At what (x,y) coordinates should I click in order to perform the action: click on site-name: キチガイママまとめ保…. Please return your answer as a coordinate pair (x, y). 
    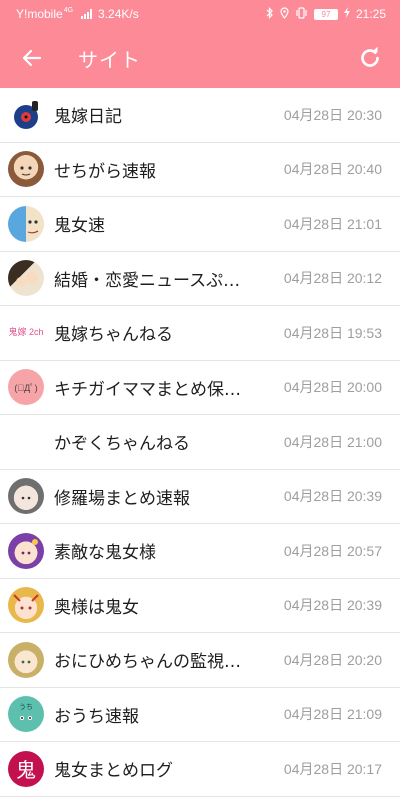
    Looking at the image, I should click on (147, 389).